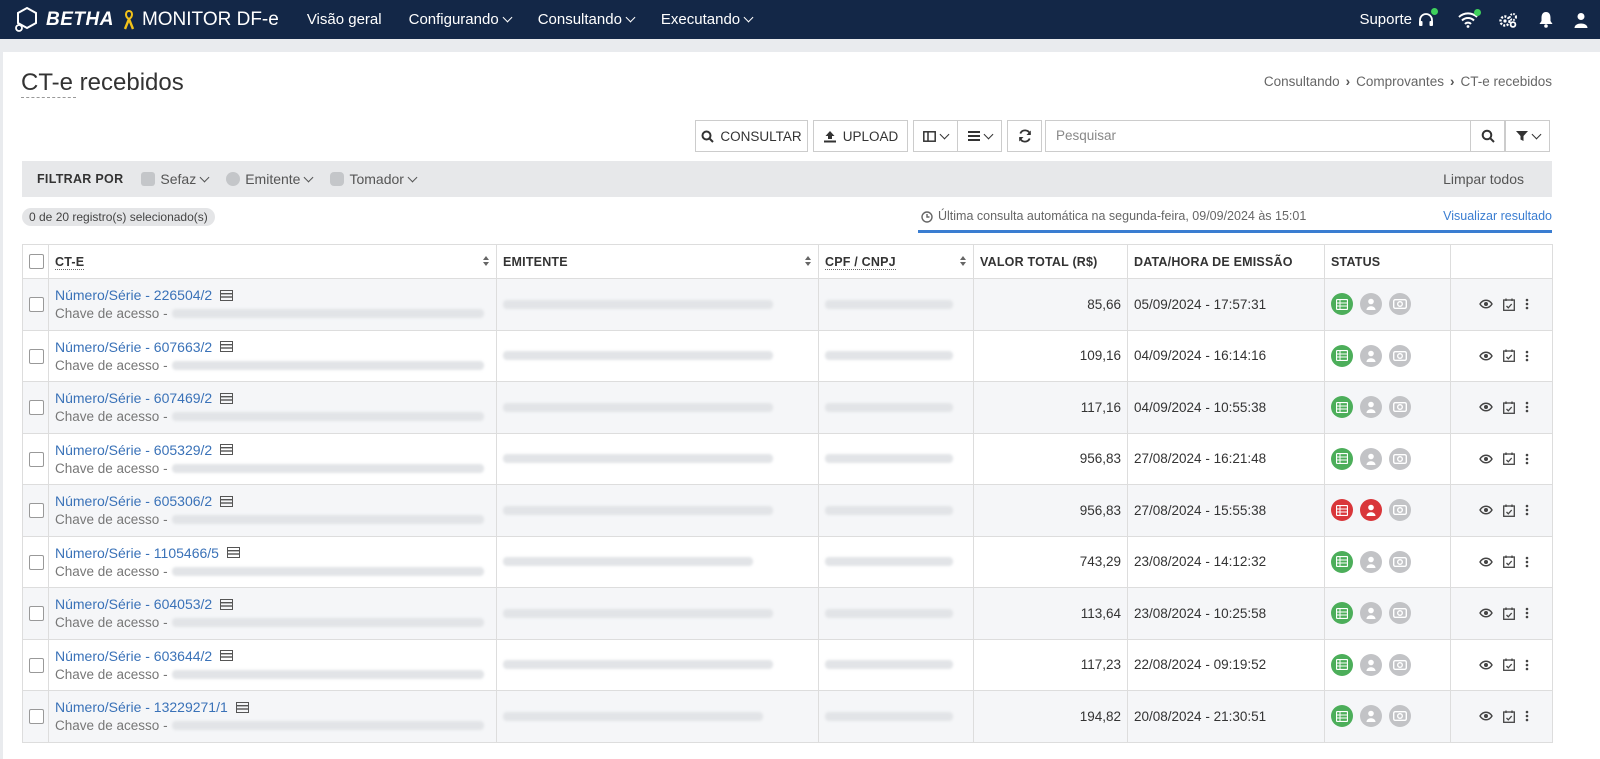 The height and width of the screenshot is (759, 1600). I want to click on numero-serie-link: Número/Série - 603644/2, so click(275, 656).